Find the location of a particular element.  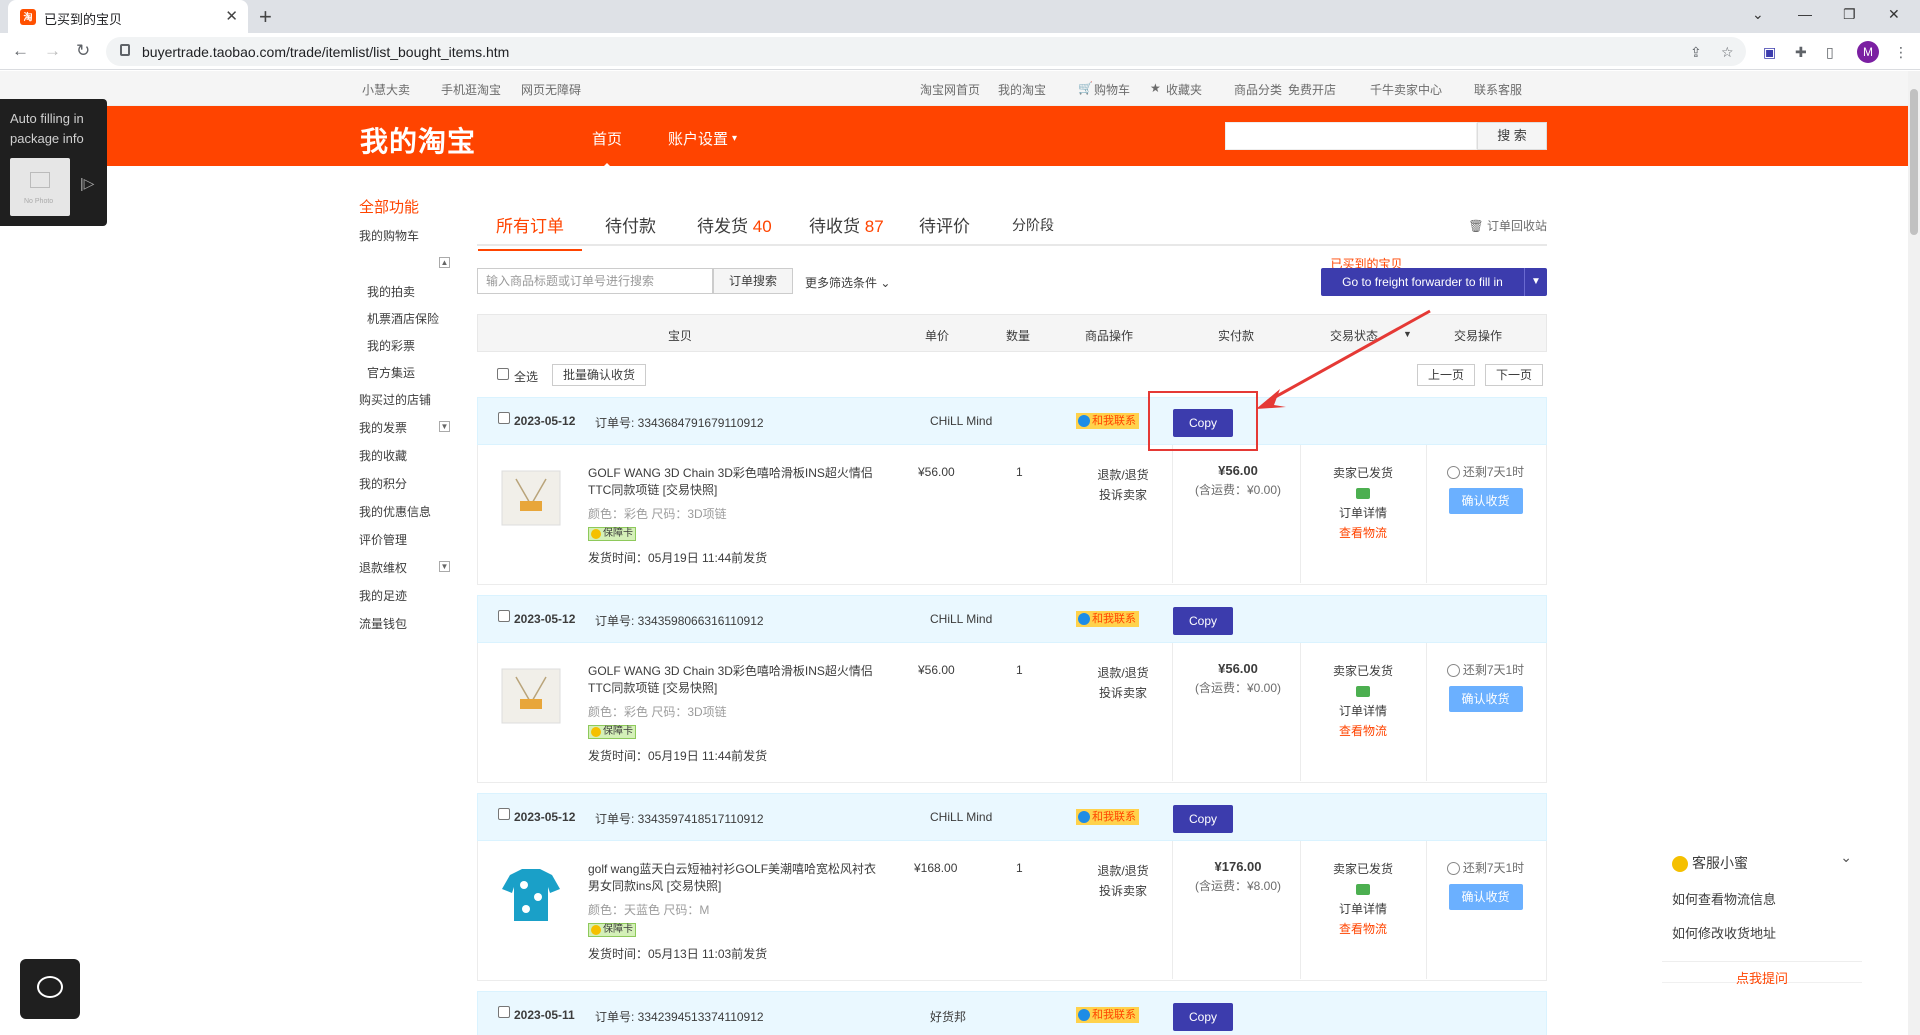

nav-home: 首页 is located at coordinates (607, 148).